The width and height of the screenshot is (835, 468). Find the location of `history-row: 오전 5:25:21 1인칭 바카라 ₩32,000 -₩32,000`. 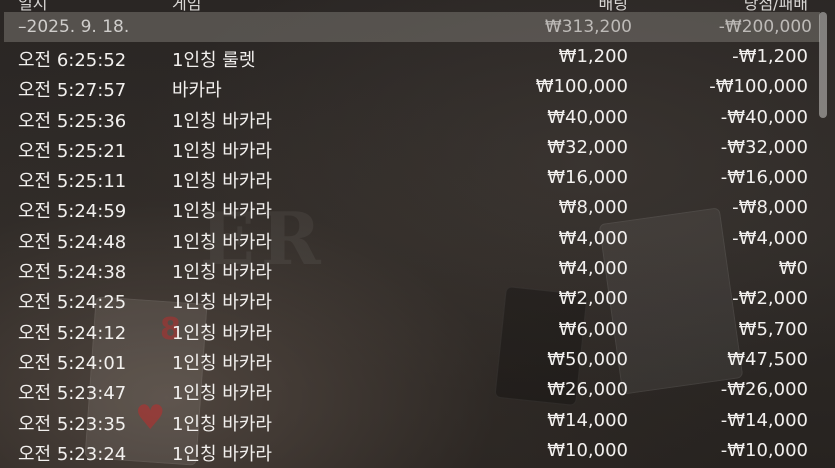

history-row: 오전 5:25:21 1인칭 바카라 ₩32,000 -₩32,000 is located at coordinates (410, 148).